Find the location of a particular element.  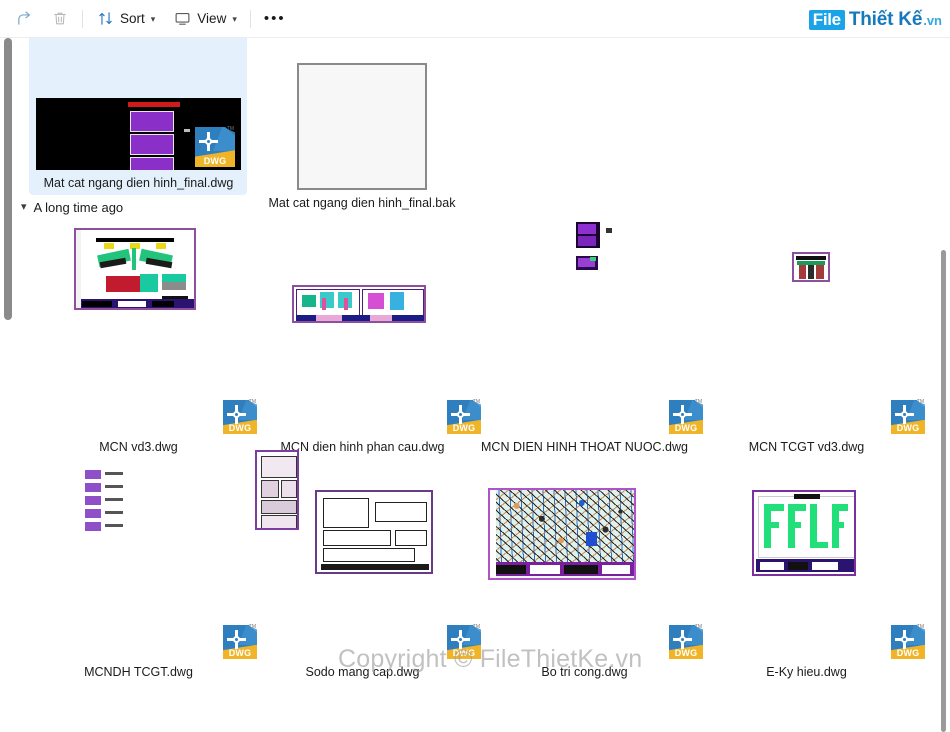

logo-tld-text: .vn is located at coordinates (932, 20).